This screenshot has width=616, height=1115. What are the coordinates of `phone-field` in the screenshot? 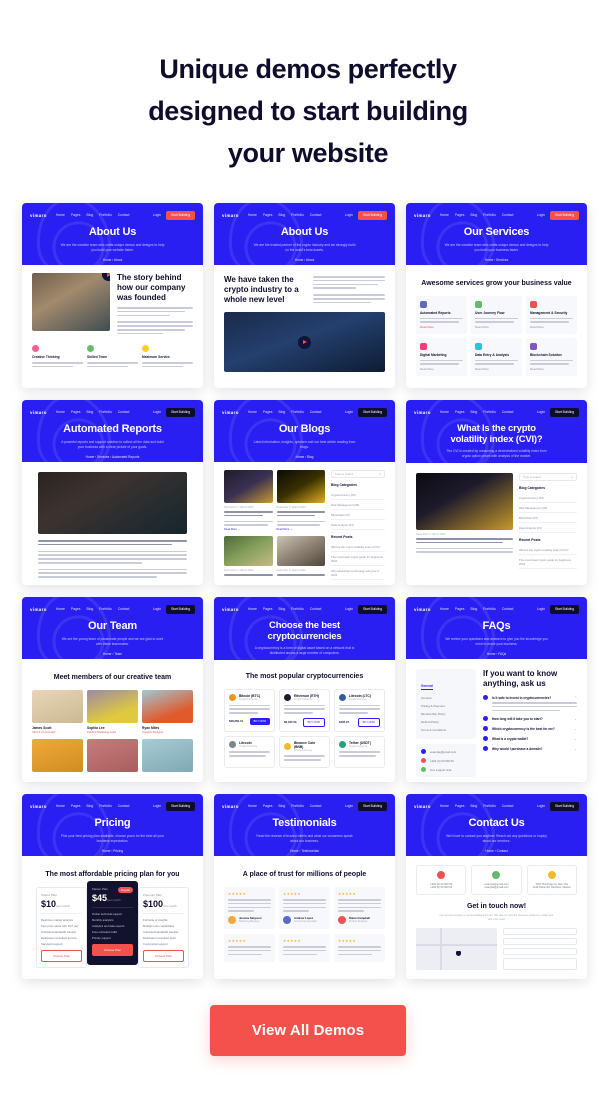 It's located at (539, 941).